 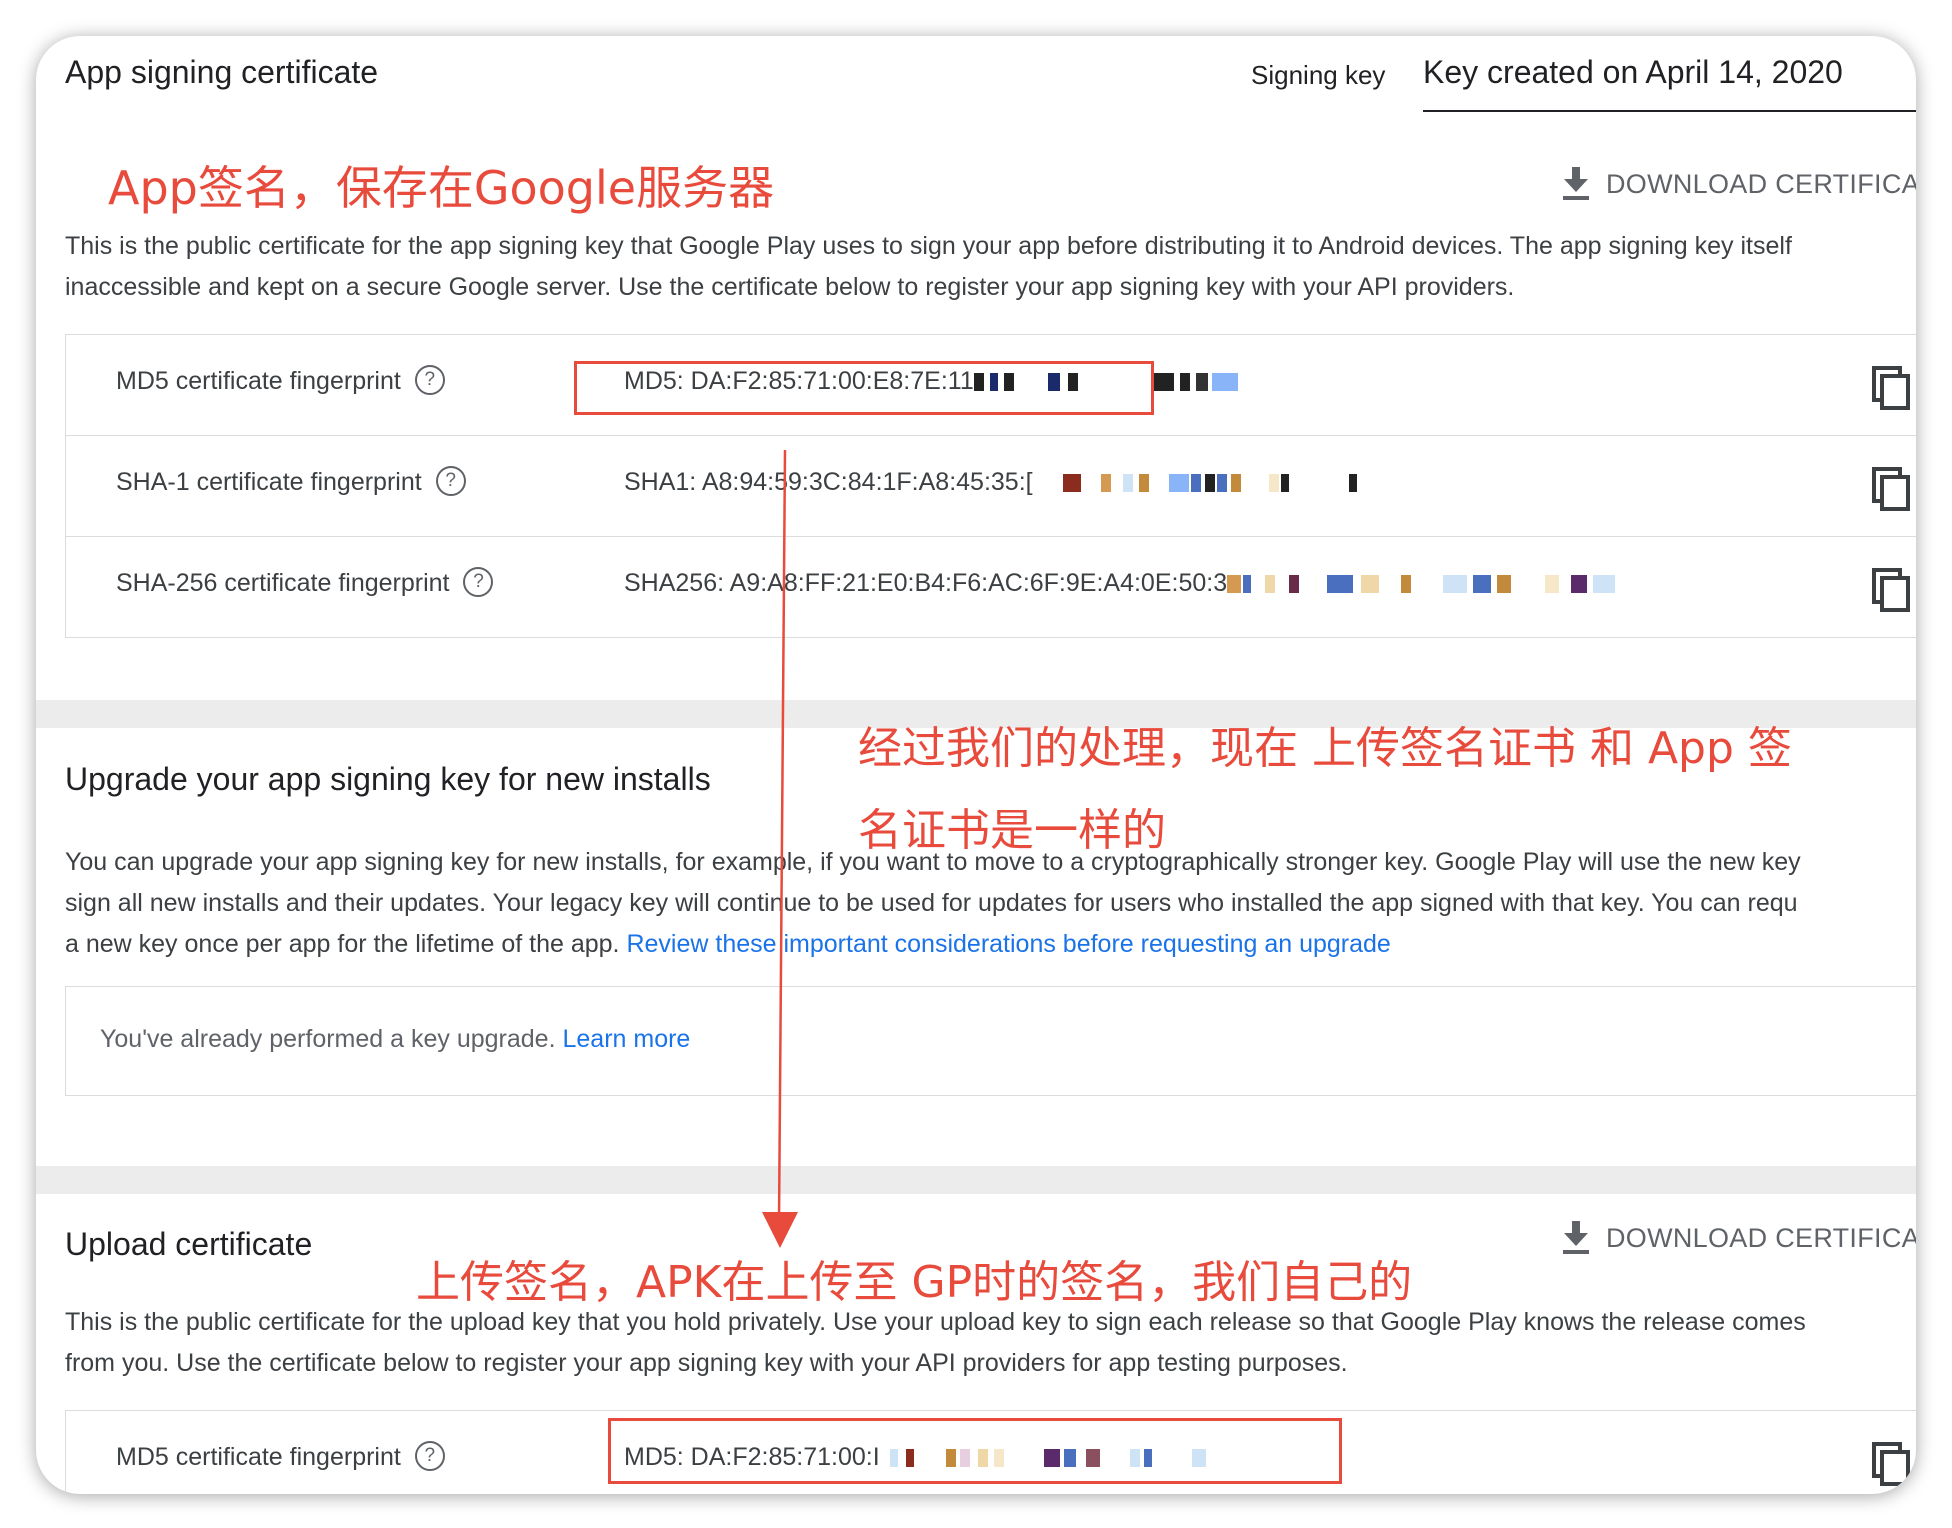 I want to click on annotation-arrow, so click(x=780, y=848).